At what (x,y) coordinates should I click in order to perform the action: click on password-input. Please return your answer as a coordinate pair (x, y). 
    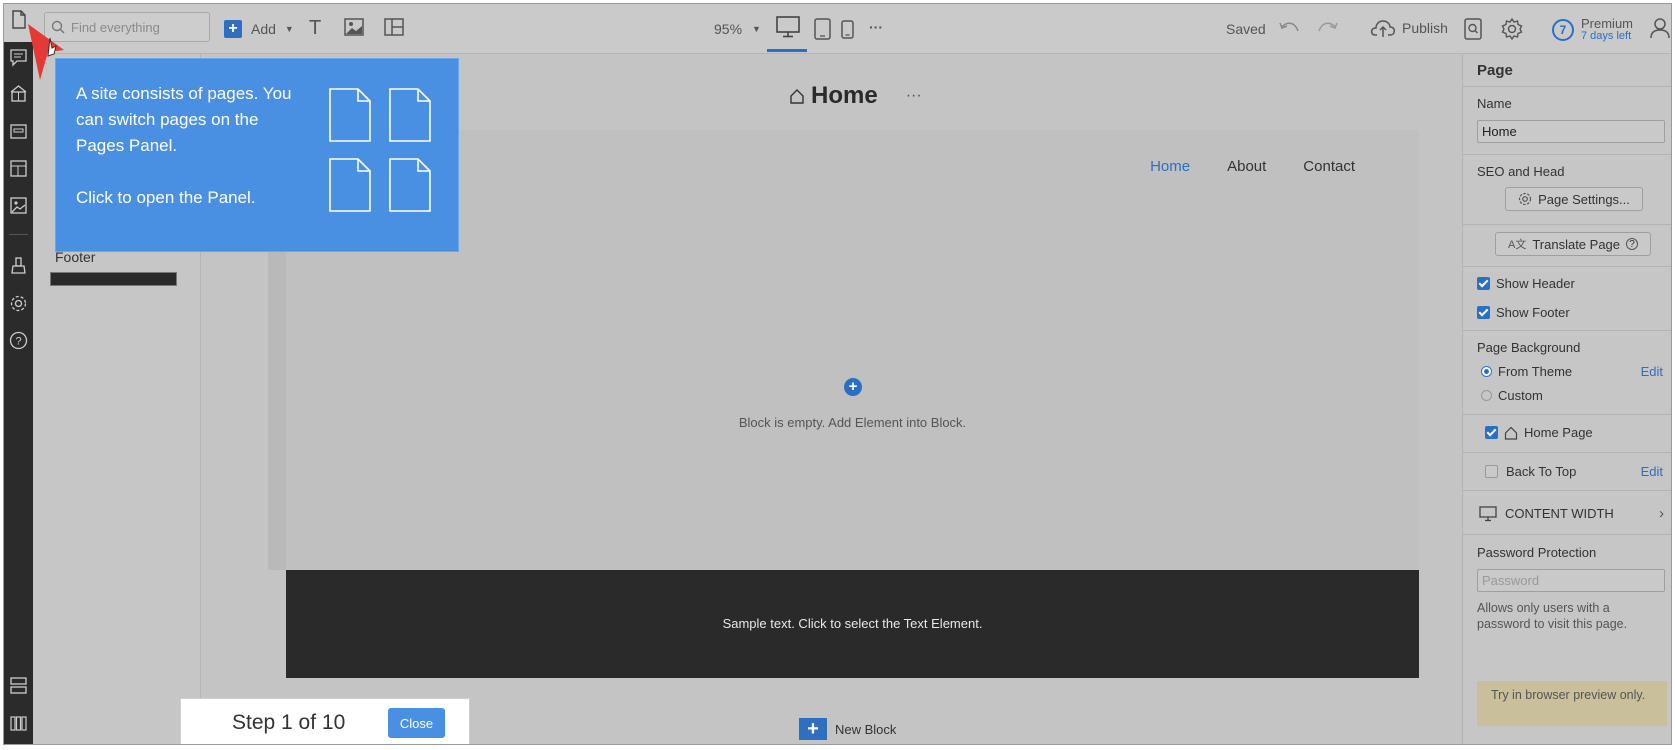
    Looking at the image, I should click on (1571, 580).